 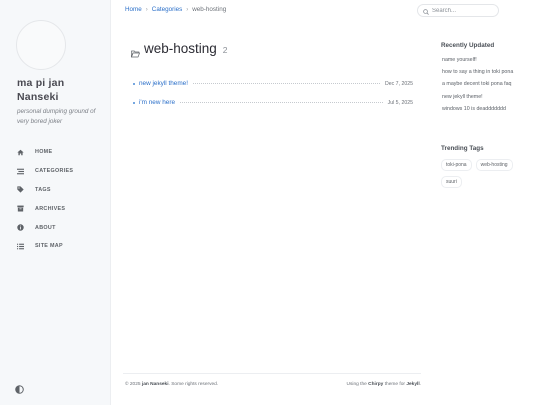 I want to click on recent-post-link: new jekyll theme!, so click(x=477, y=99).